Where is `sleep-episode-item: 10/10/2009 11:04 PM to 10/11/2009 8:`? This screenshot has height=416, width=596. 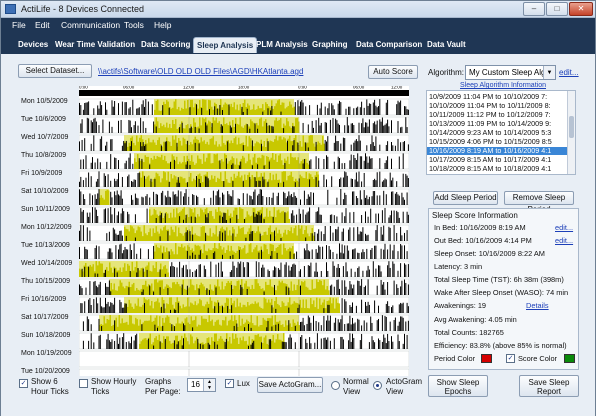 sleep-episode-item: 10/10/2009 11:04 PM to 10/11/2009 8: is located at coordinates (497, 106).